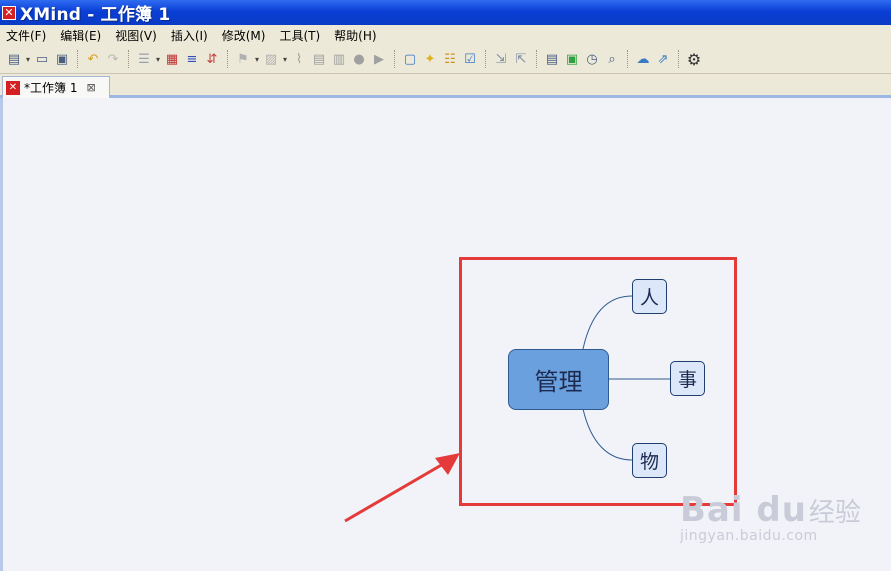 The height and width of the screenshot is (571, 891). I want to click on save-icon: ▣, so click(62, 59).